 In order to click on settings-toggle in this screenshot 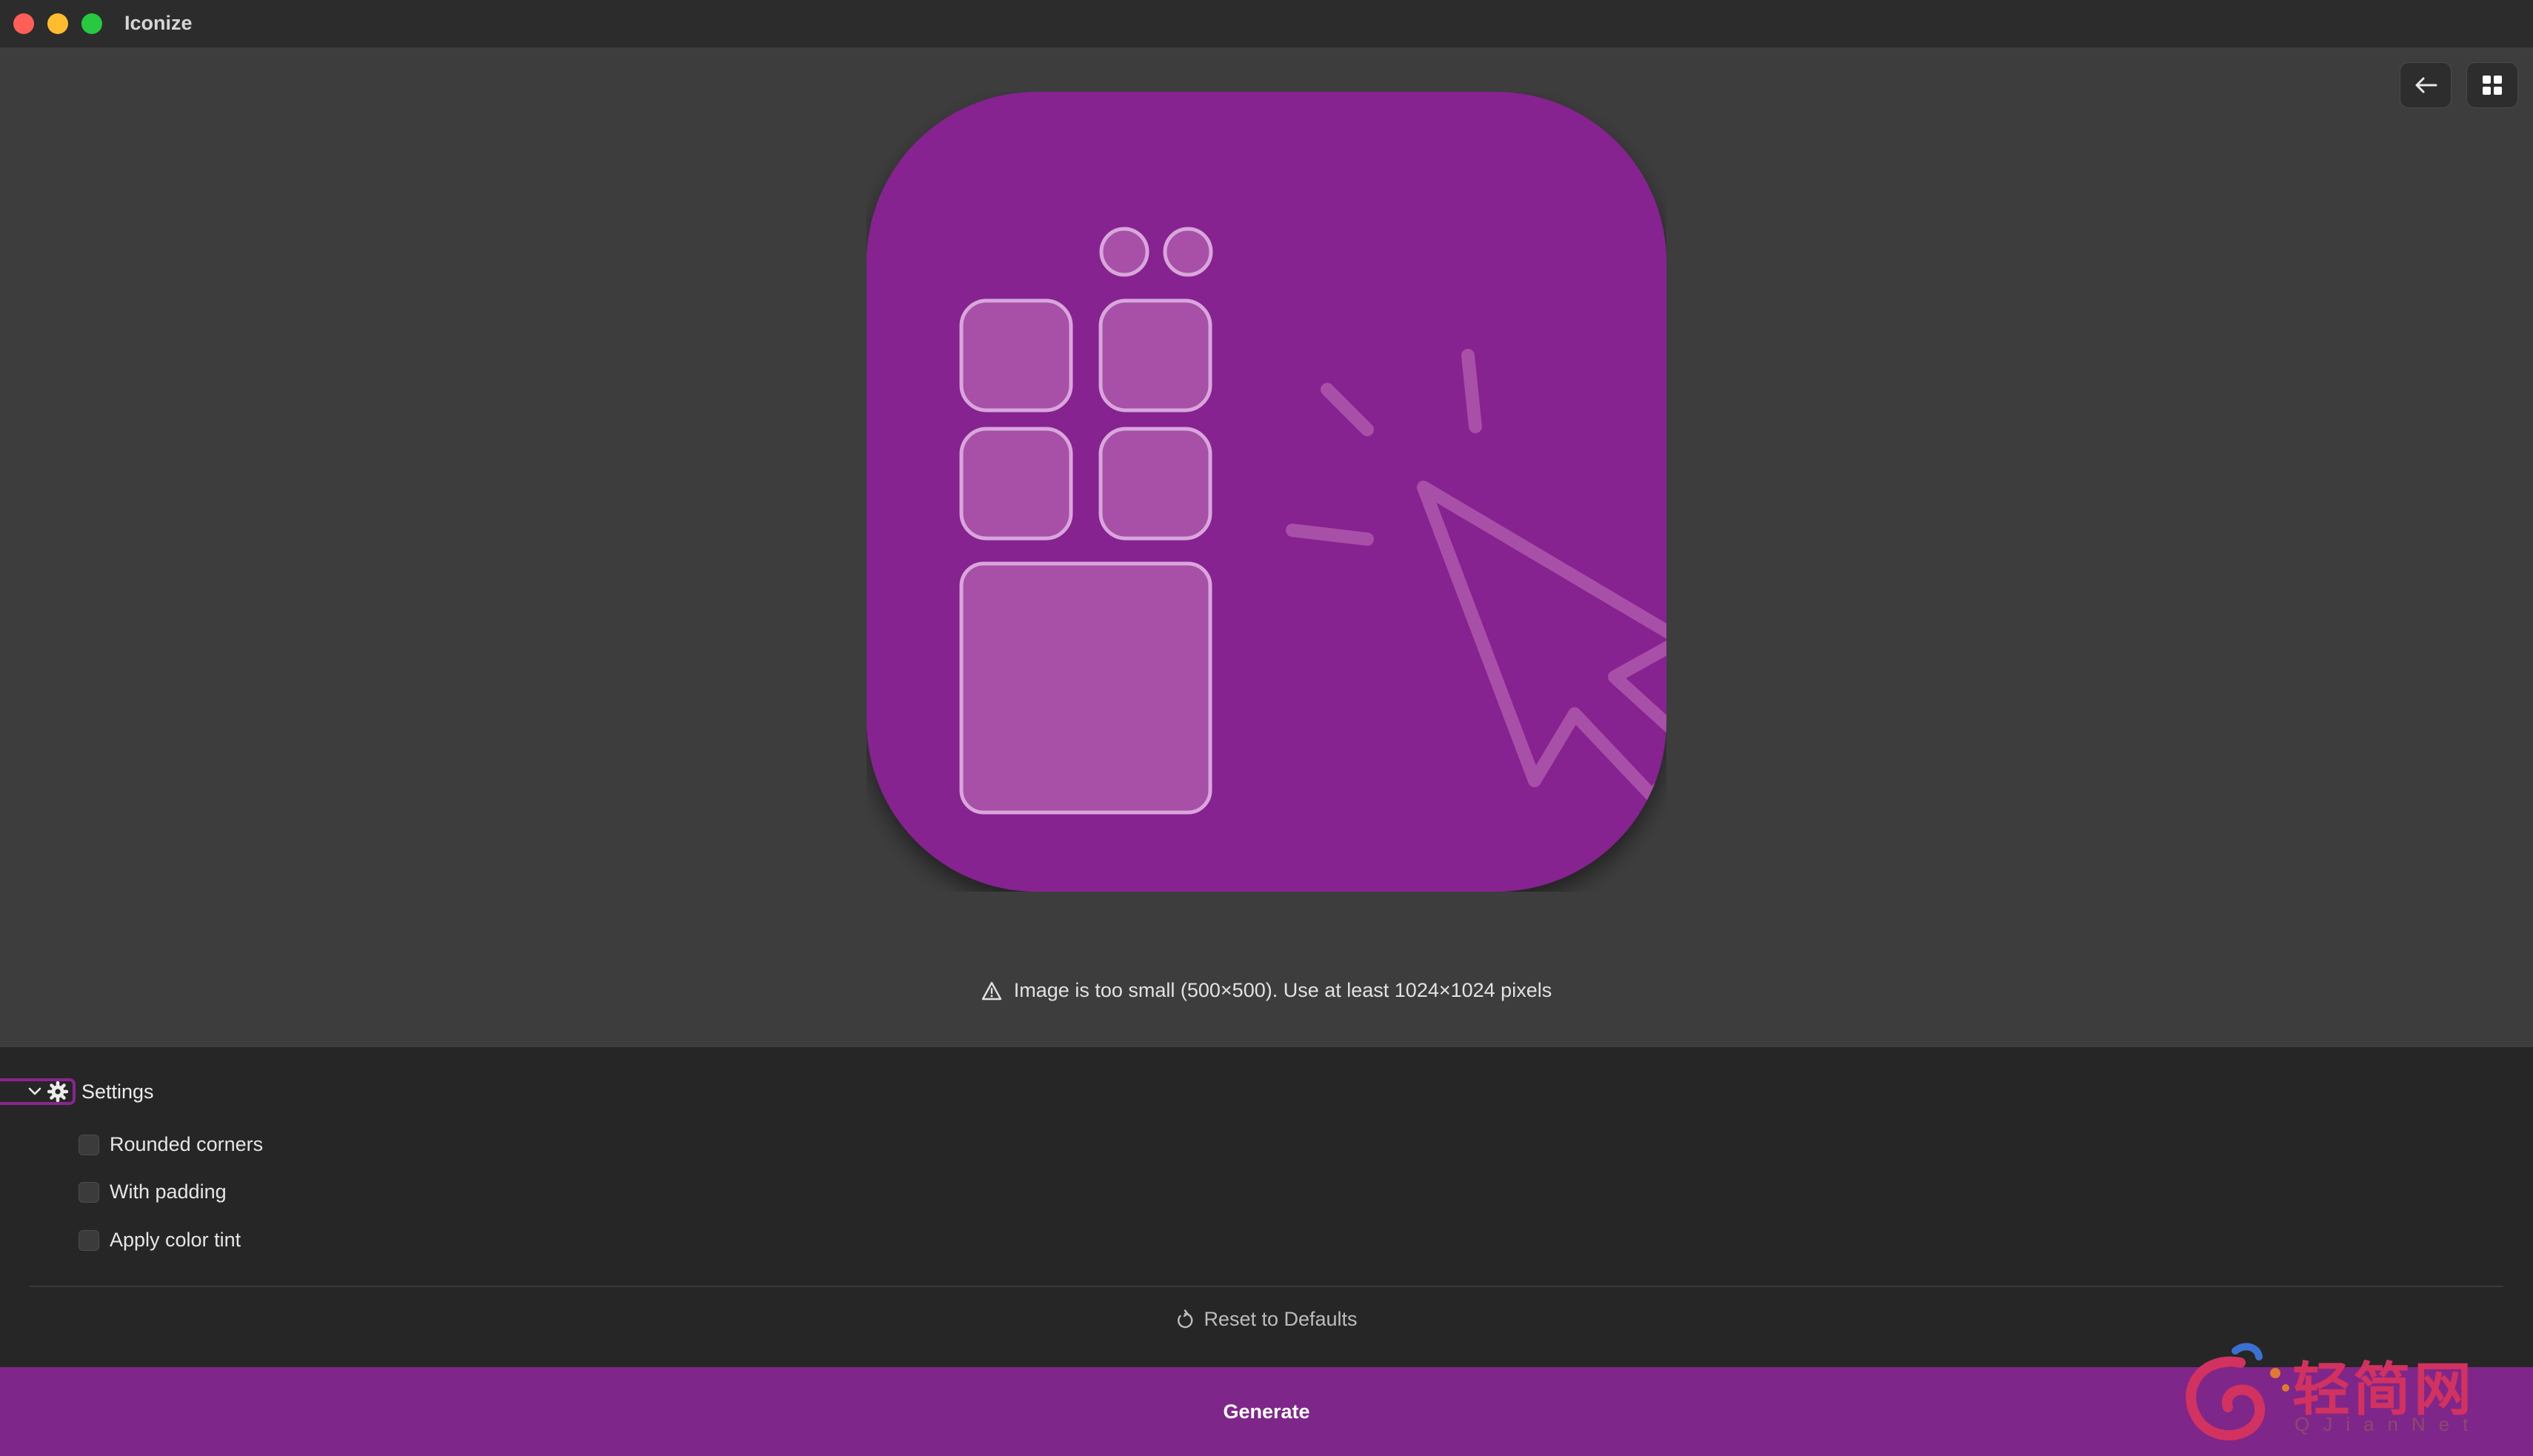, I will do `click(38, 1091)`.